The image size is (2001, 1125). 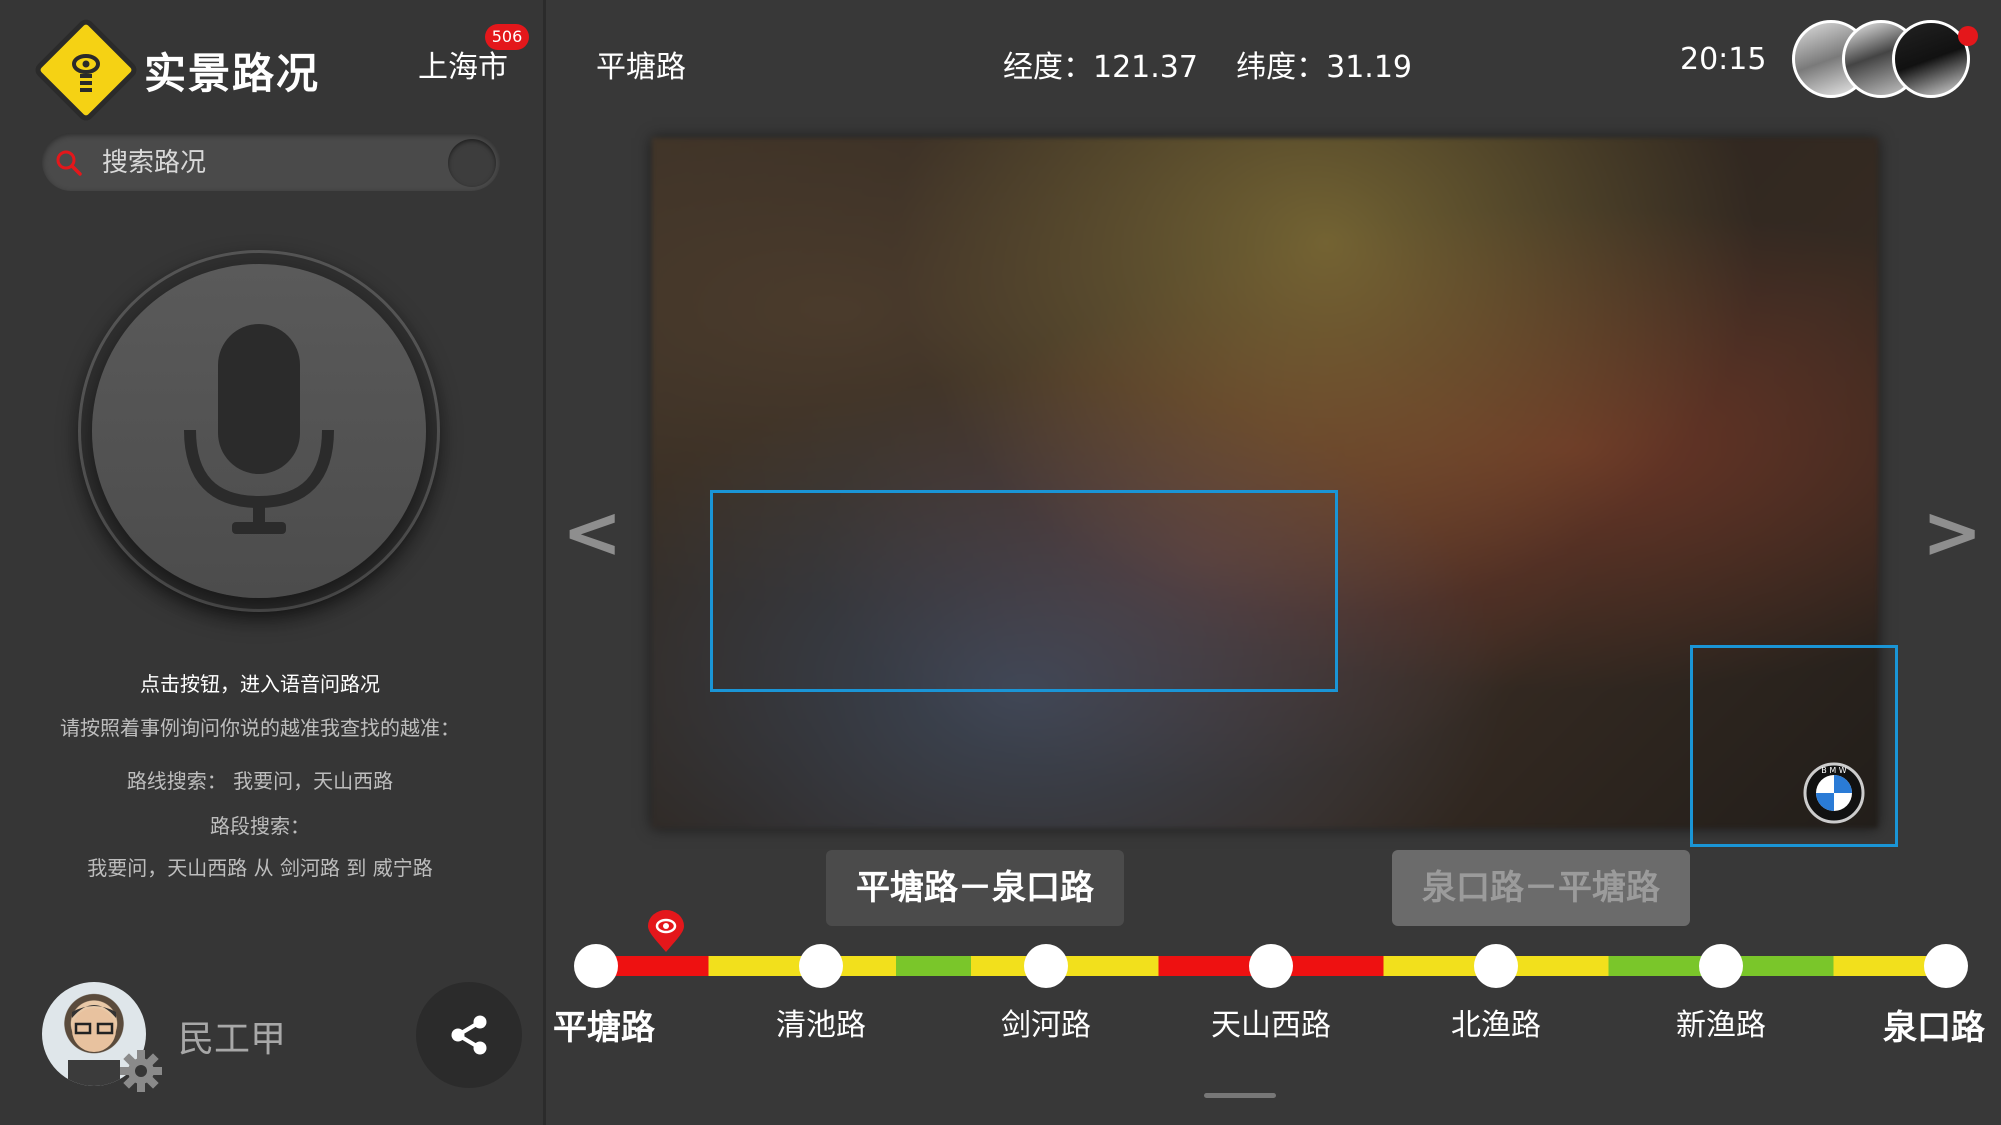 I want to click on route-stop-label: 天山西路, so click(x=1271, y=1022).